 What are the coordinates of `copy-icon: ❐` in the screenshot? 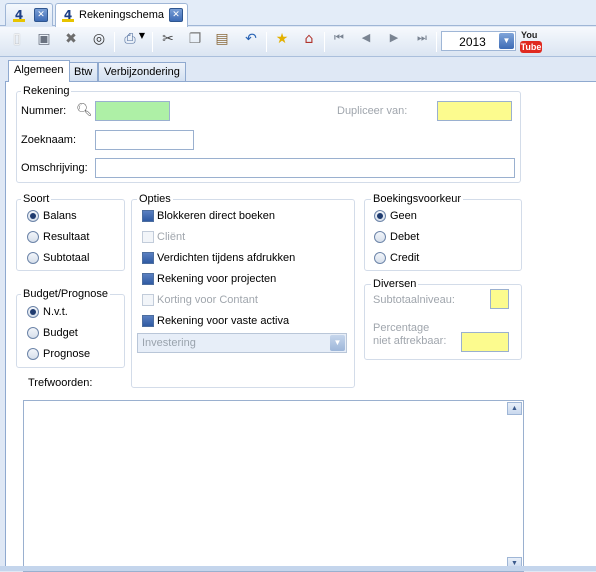 It's located at (195, 42).